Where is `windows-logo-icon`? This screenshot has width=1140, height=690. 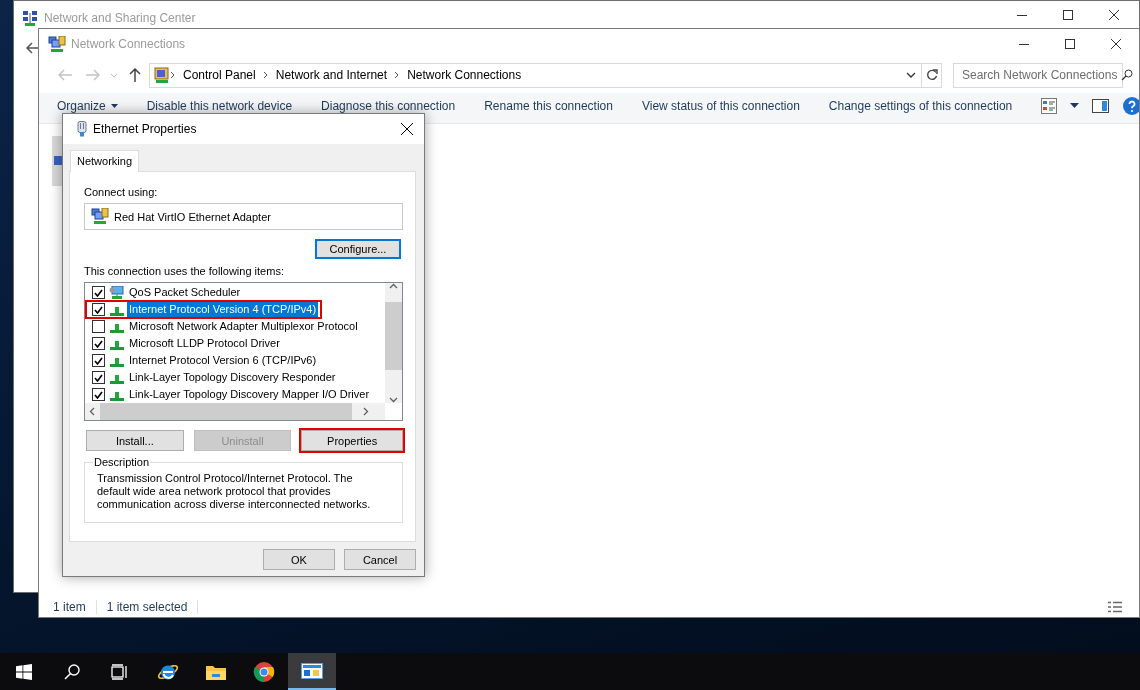
windows-logo-icon is located at coordinates (24, 671).